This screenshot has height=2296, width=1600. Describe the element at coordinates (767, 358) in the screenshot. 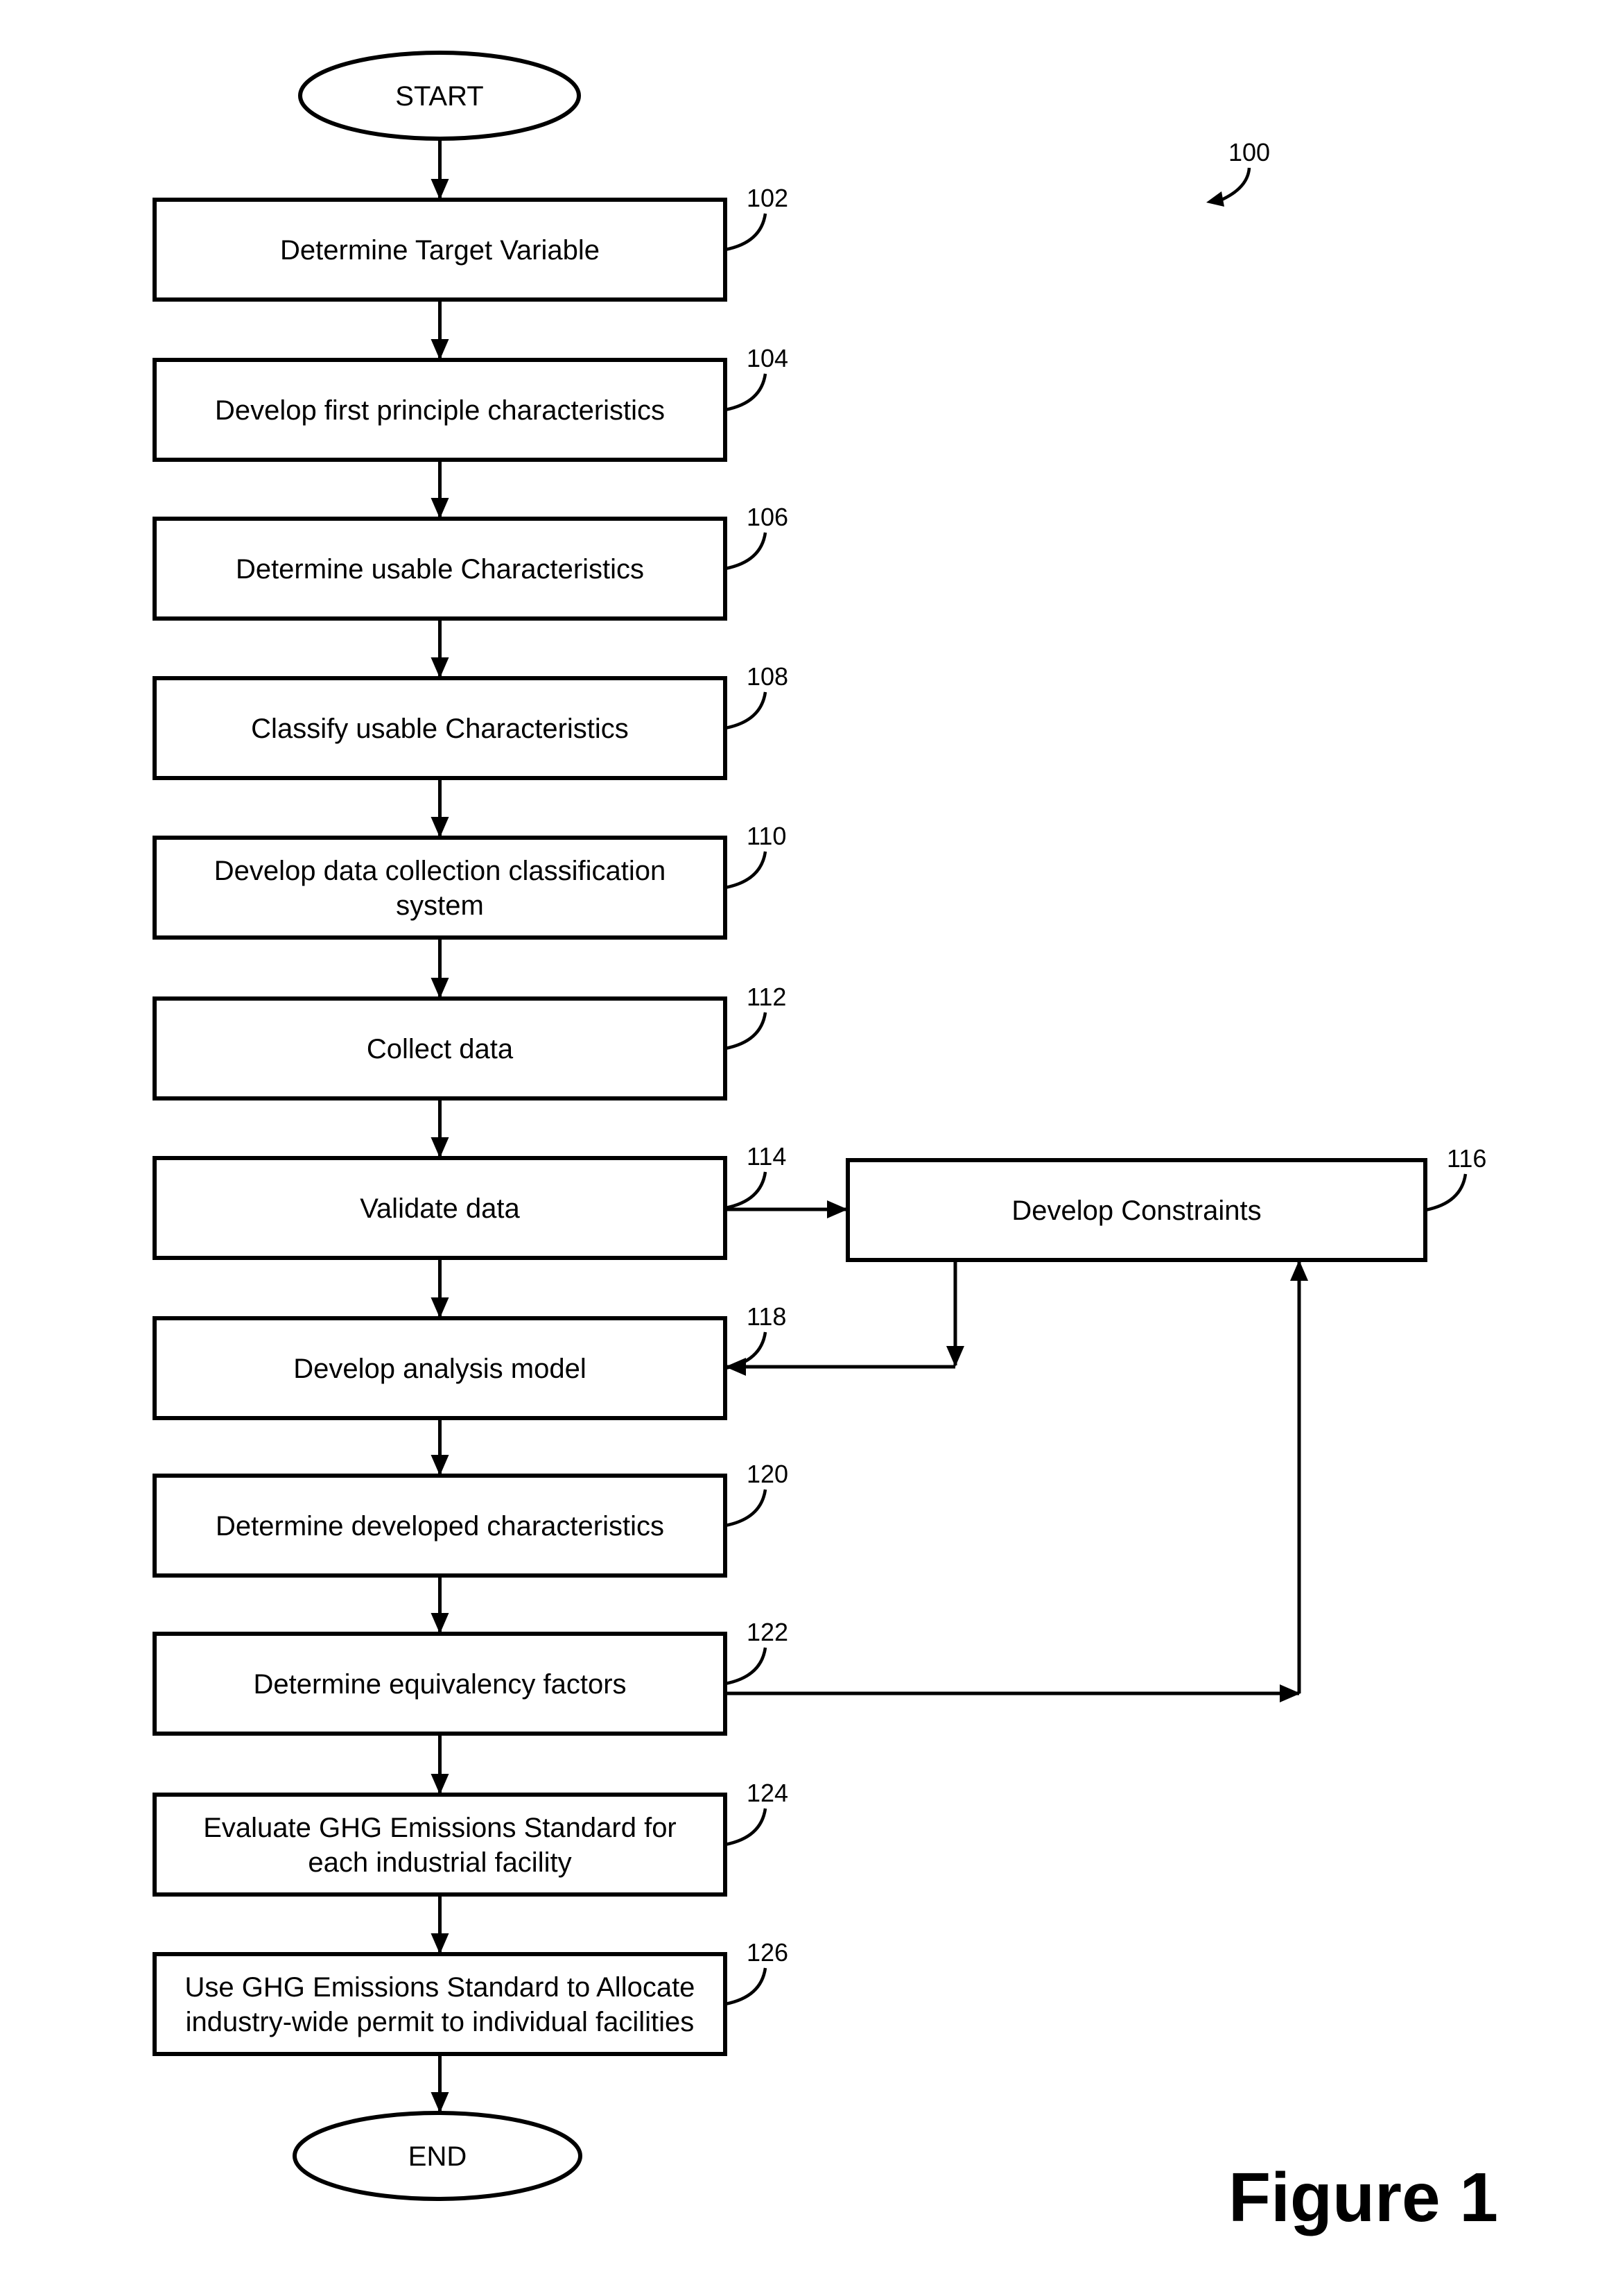

I see `reference-number: 104` at that location.